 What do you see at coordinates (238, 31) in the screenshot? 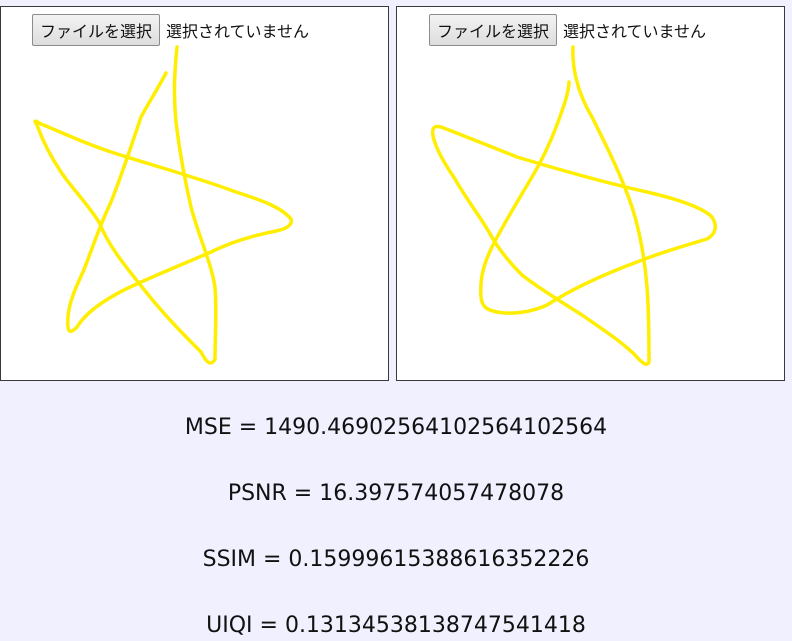
I see `file-status-left: 選択されていません` at bounding box center [238, 31].